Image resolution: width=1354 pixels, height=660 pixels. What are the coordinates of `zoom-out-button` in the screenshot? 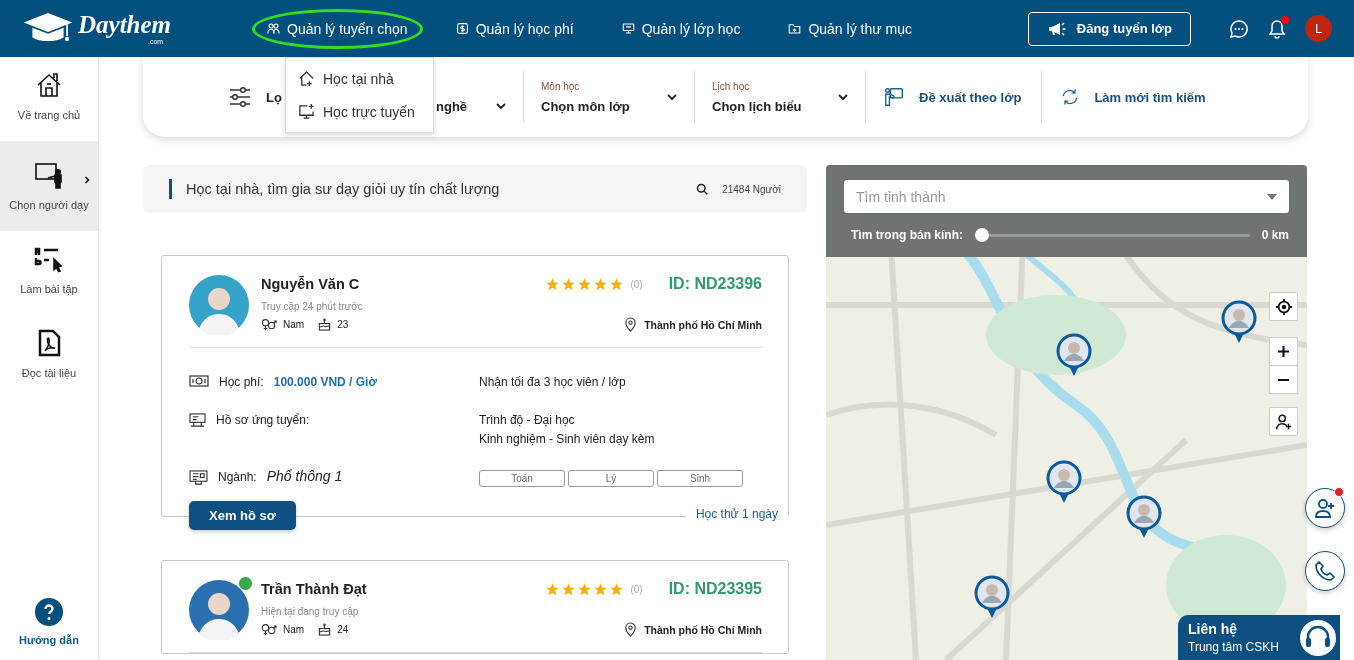 It's located at (1283, 379).